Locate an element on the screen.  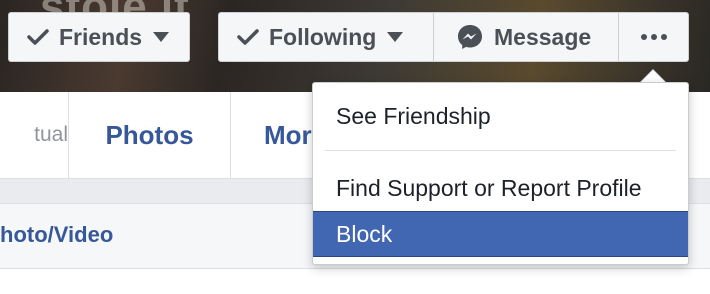
message-label: Message is located at coordinates (543, 36).